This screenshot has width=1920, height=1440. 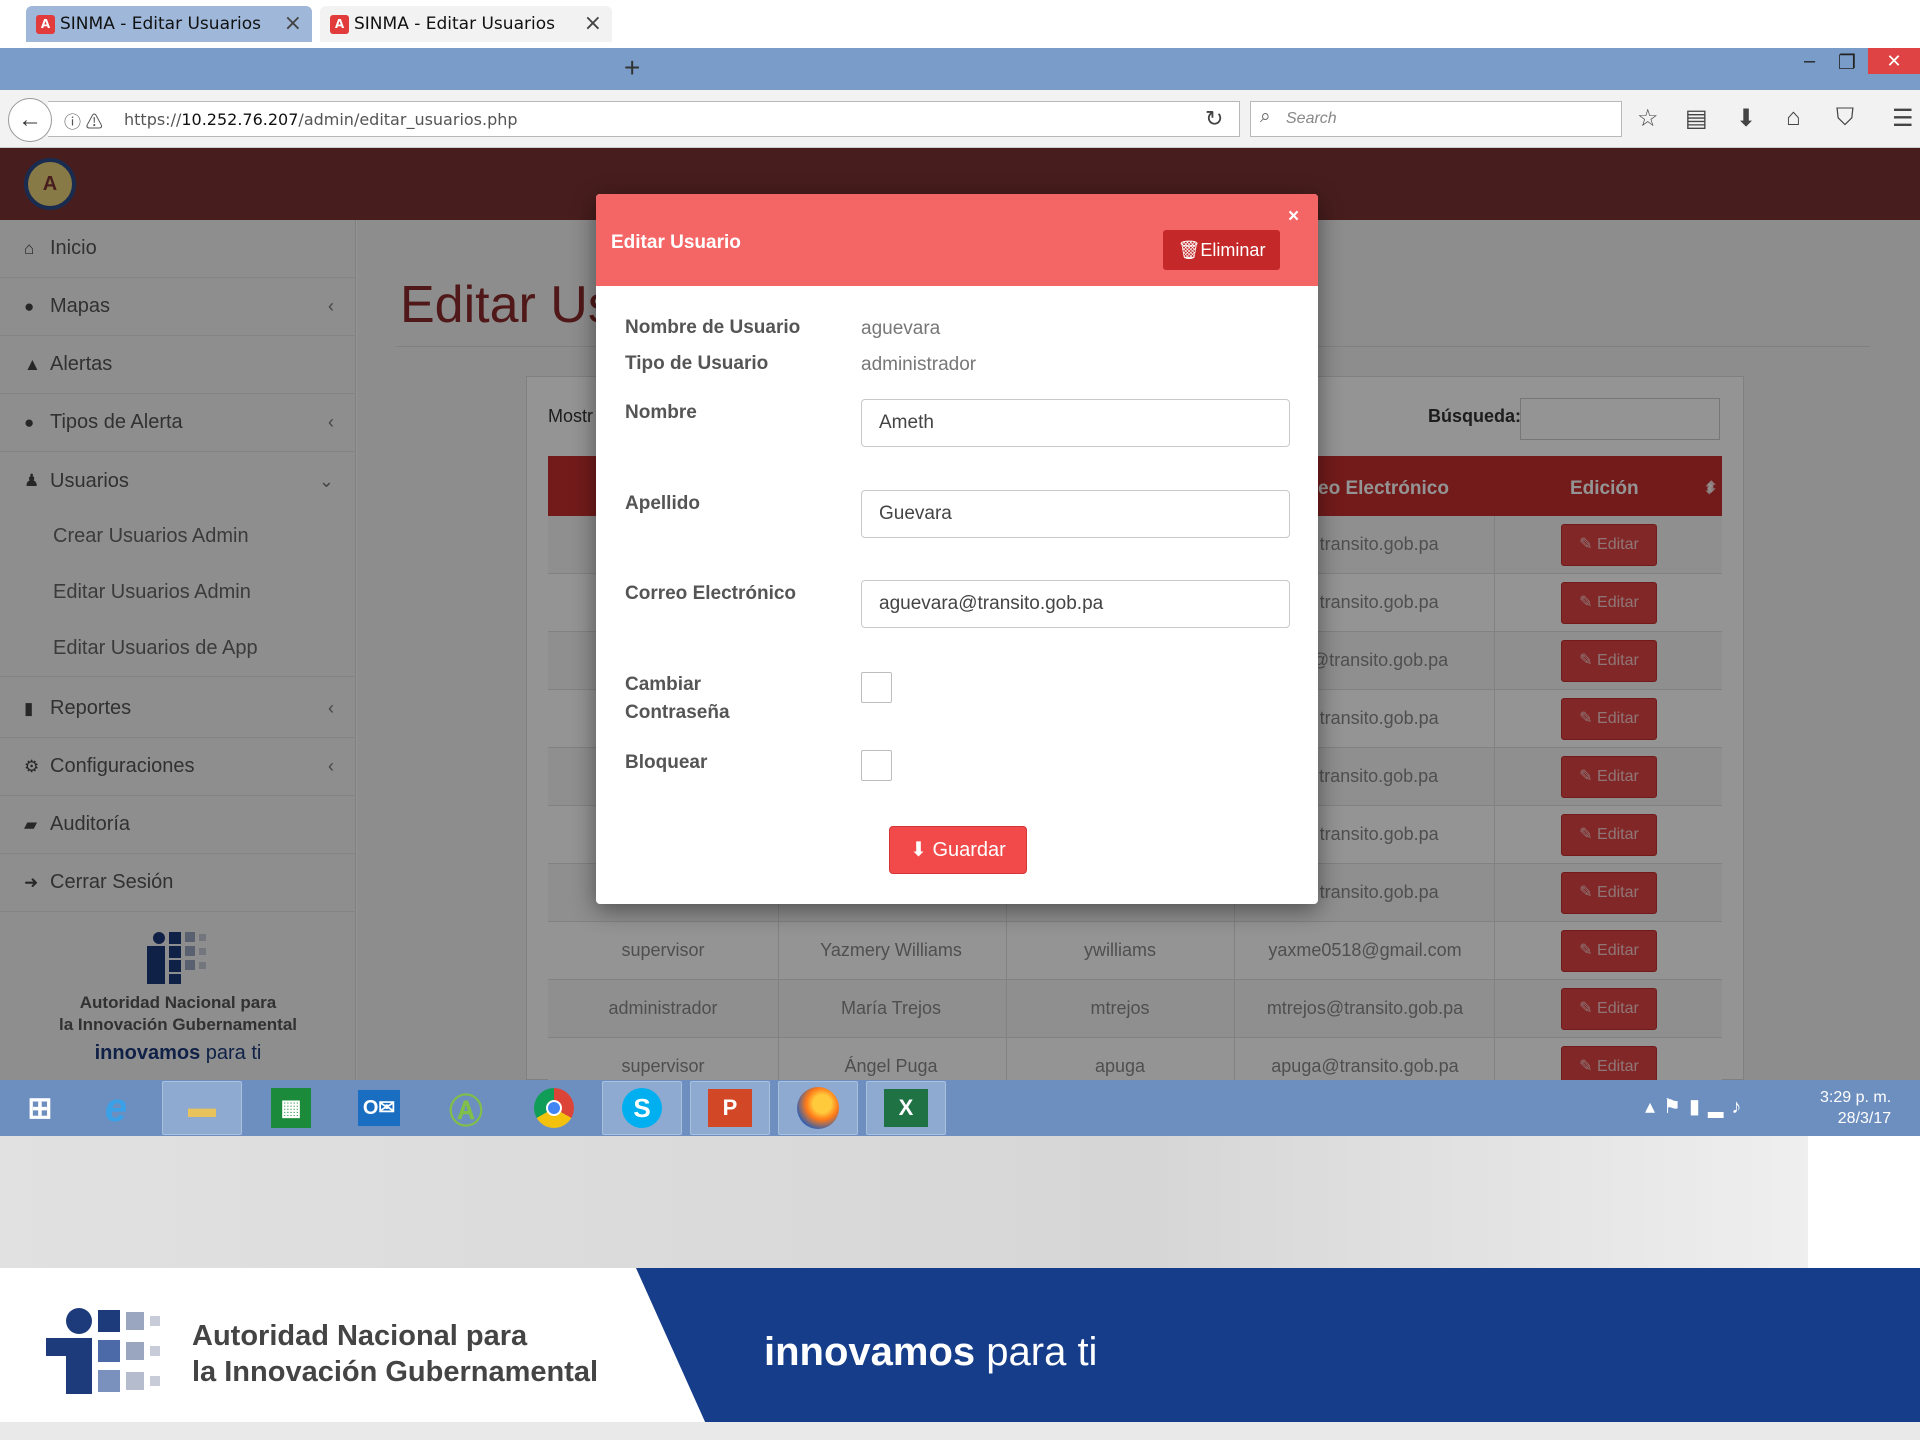 What do you see at coordinates (1845, 118) in the screenshot?
I see `pocket-icon: ⛉` at bounding box center [1845, 118].